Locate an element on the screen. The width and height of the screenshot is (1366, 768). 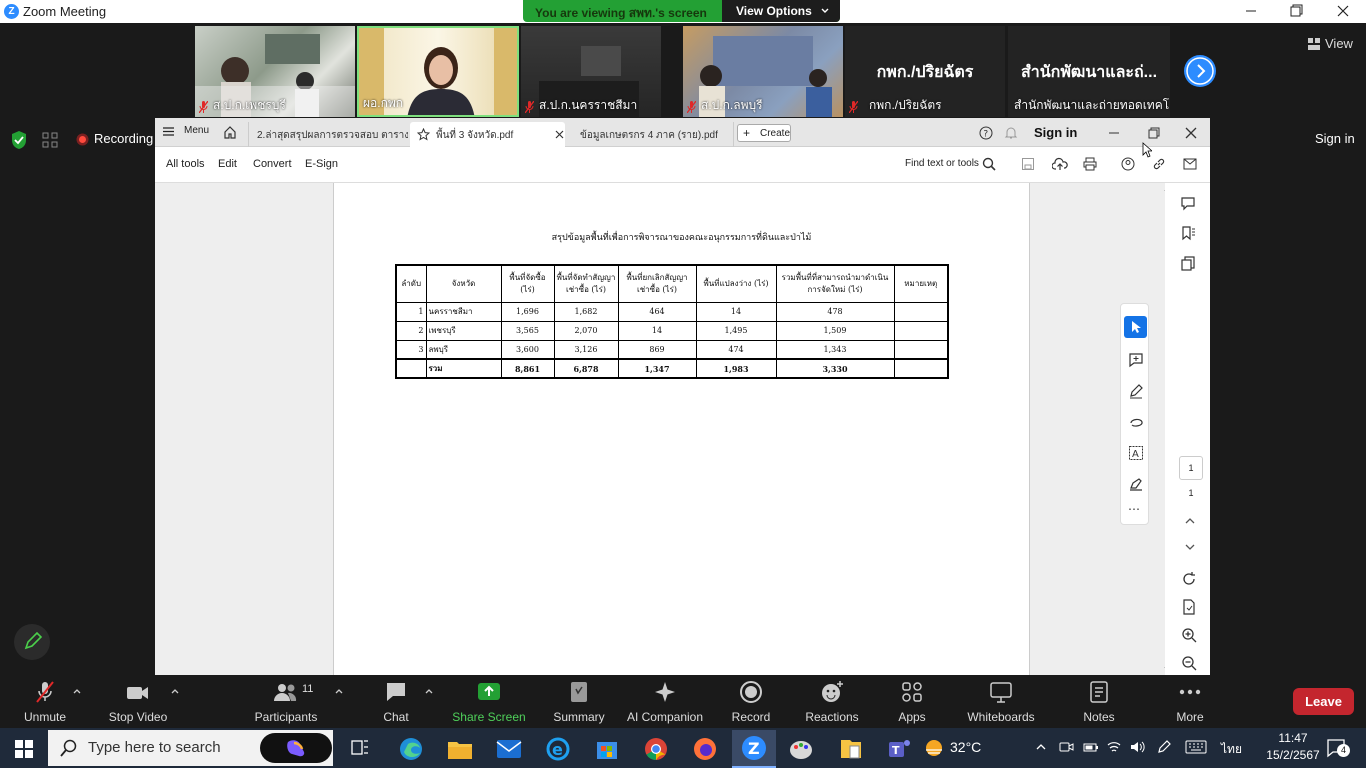
leave-button: Leave is located at coordinates (1323, 701).